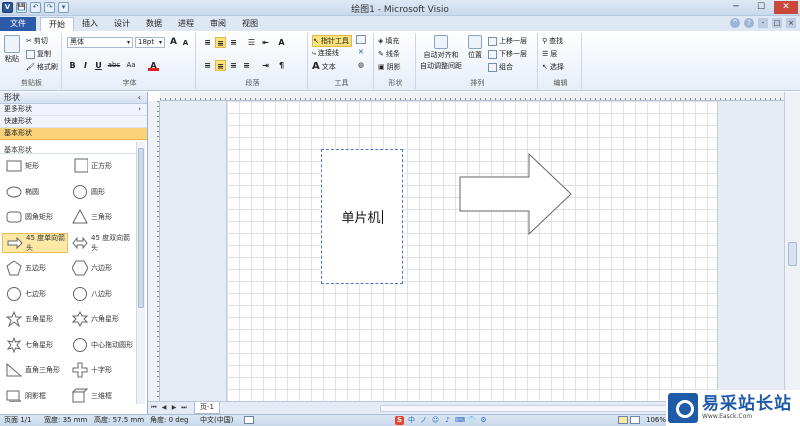 This screenshot has height=426, width=800. I want to click on fit-page-icon, so click(623, 420).